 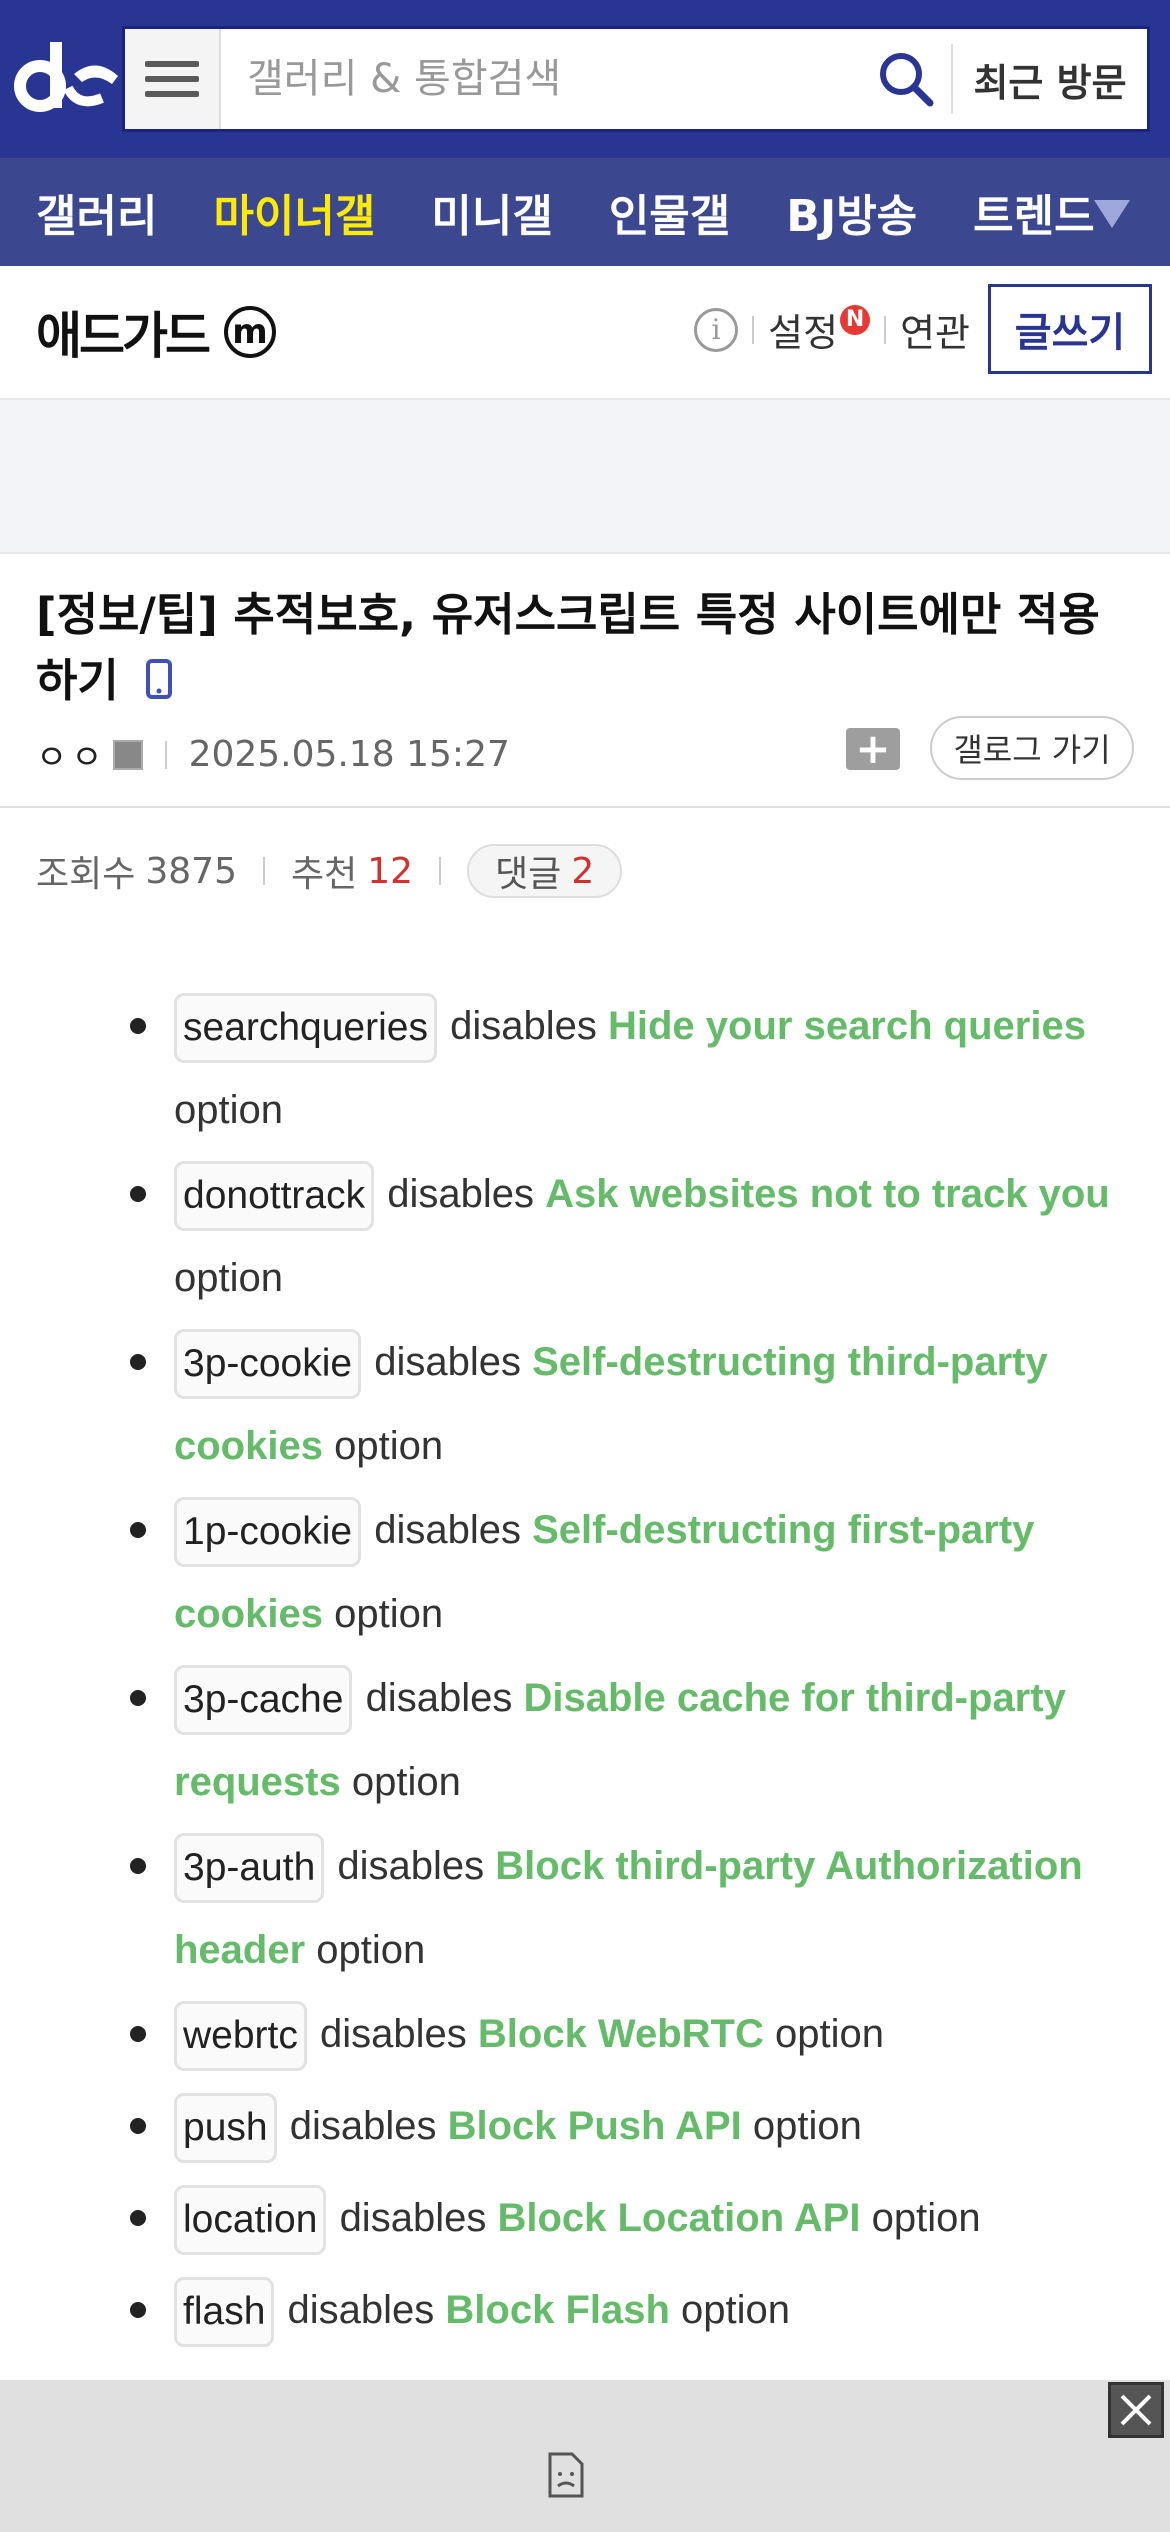 What do you see at coordinates (263, 1700) in the screenshot?
I see `code-snippet: 3p-cache` at bounding box center [263, 1700].